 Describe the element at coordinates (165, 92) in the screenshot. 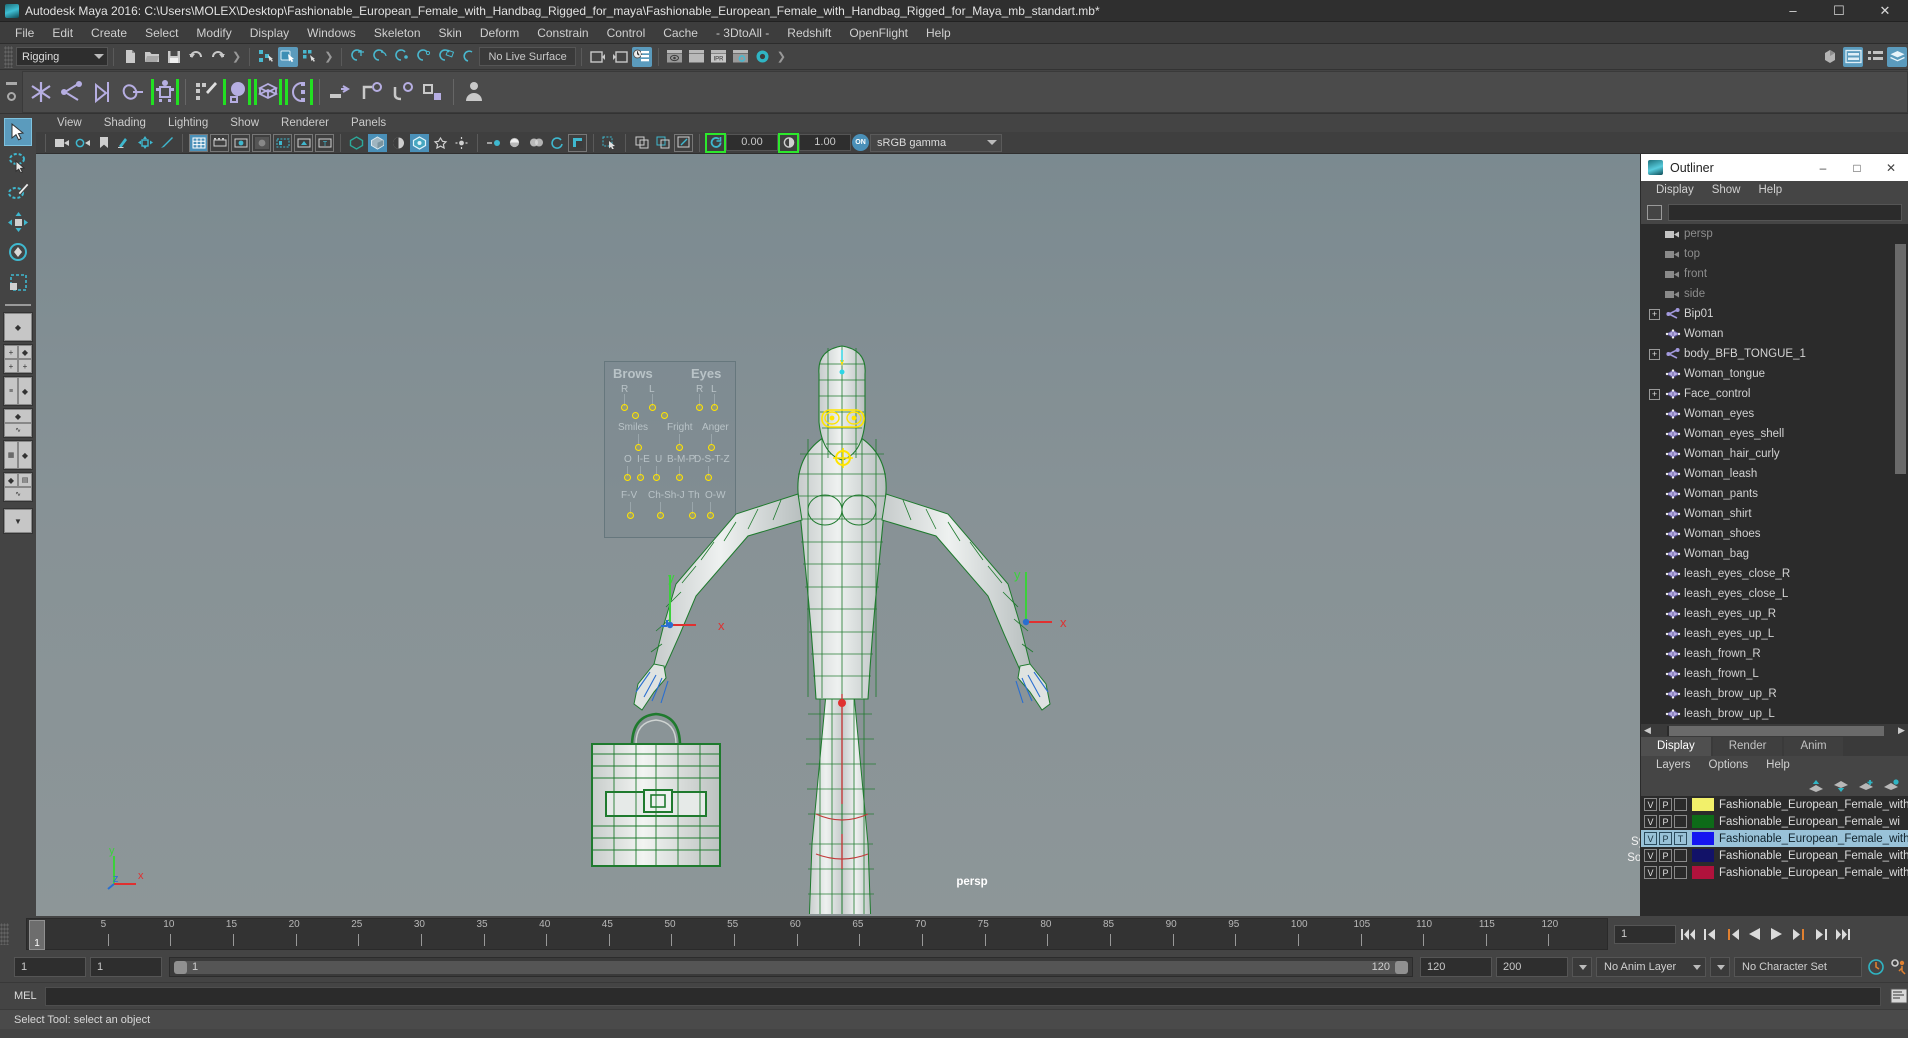

I see `bind-skin-icon` at that location.